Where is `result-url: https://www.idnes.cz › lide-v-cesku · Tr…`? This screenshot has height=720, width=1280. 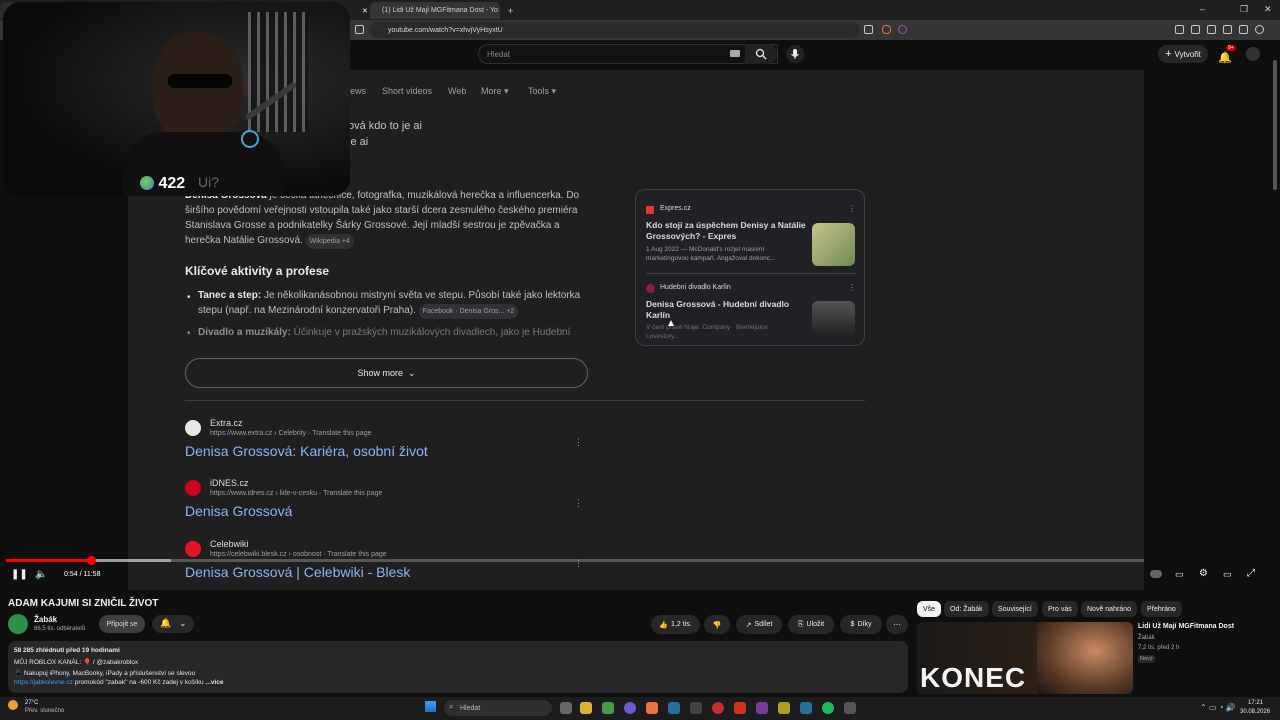 result-url: https://www.idnes.cz › lide-v-cesku · Tr… is located at coordinates (296, 493).